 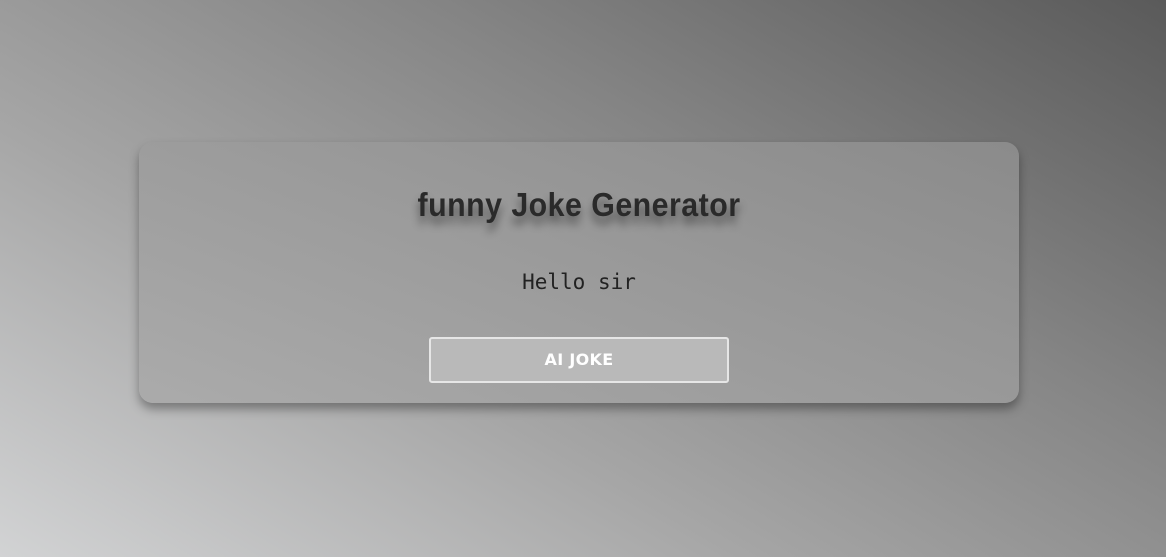 I want to click on app-title: funny Joke Generator, so click(x=579, y=204).